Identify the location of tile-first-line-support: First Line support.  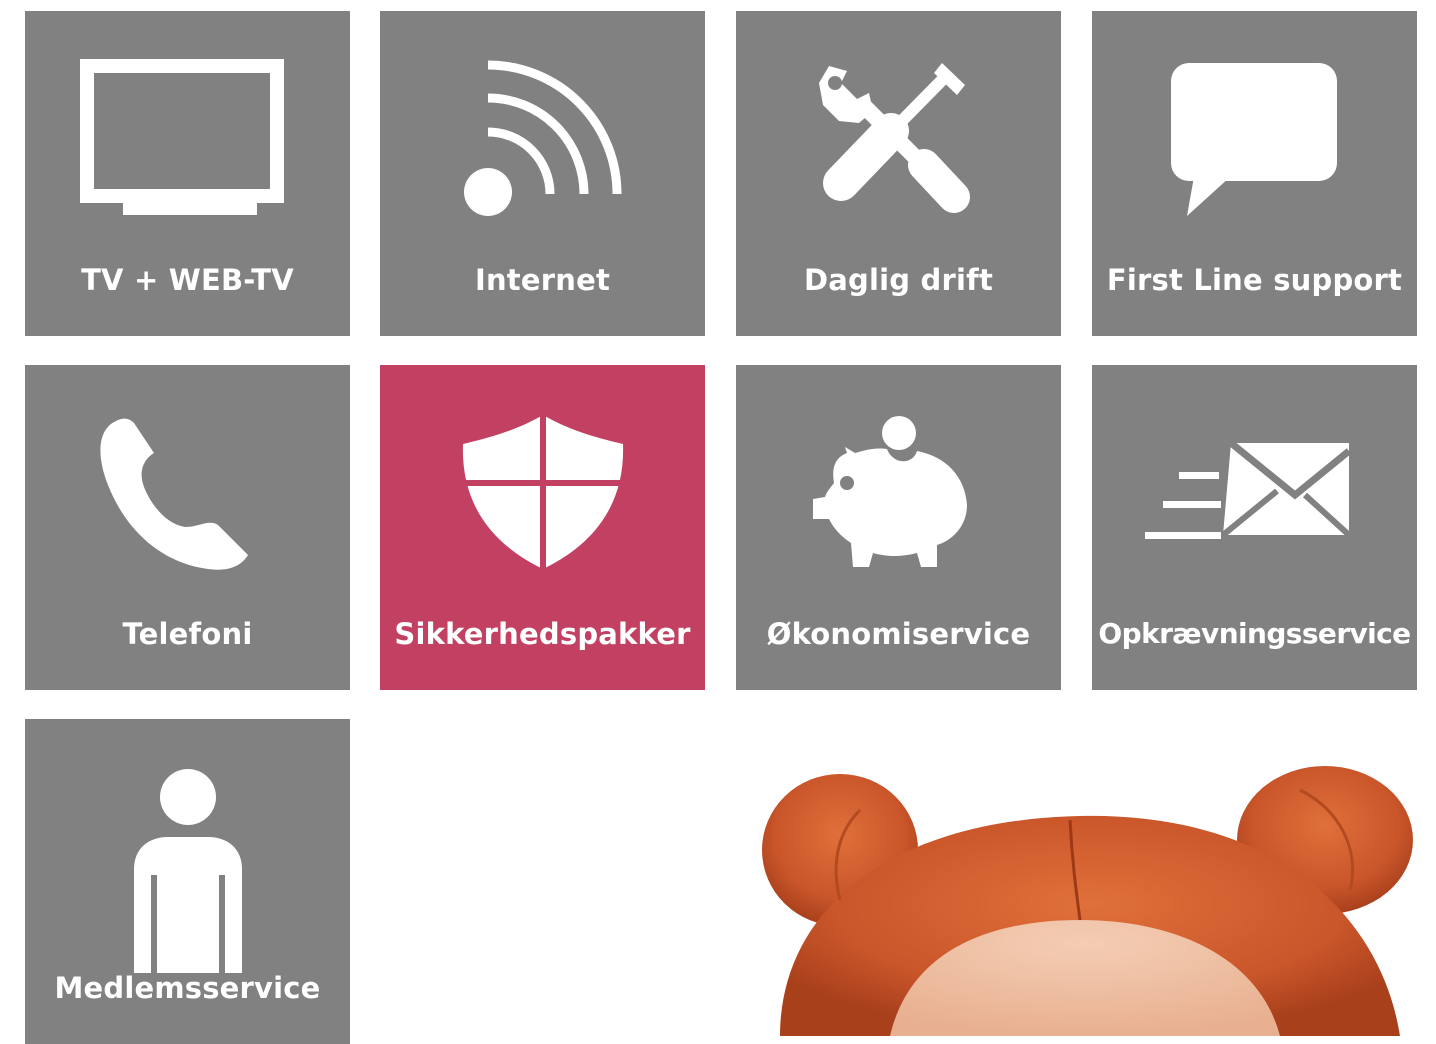
(1254, 173).